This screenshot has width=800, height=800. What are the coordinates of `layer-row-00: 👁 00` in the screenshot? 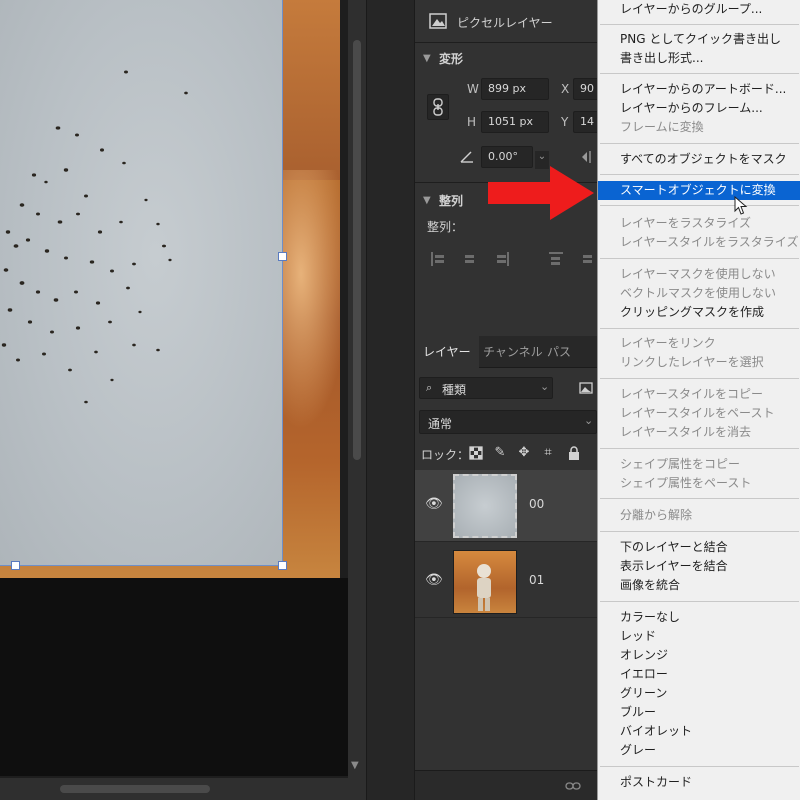 It's located at (508, 506).